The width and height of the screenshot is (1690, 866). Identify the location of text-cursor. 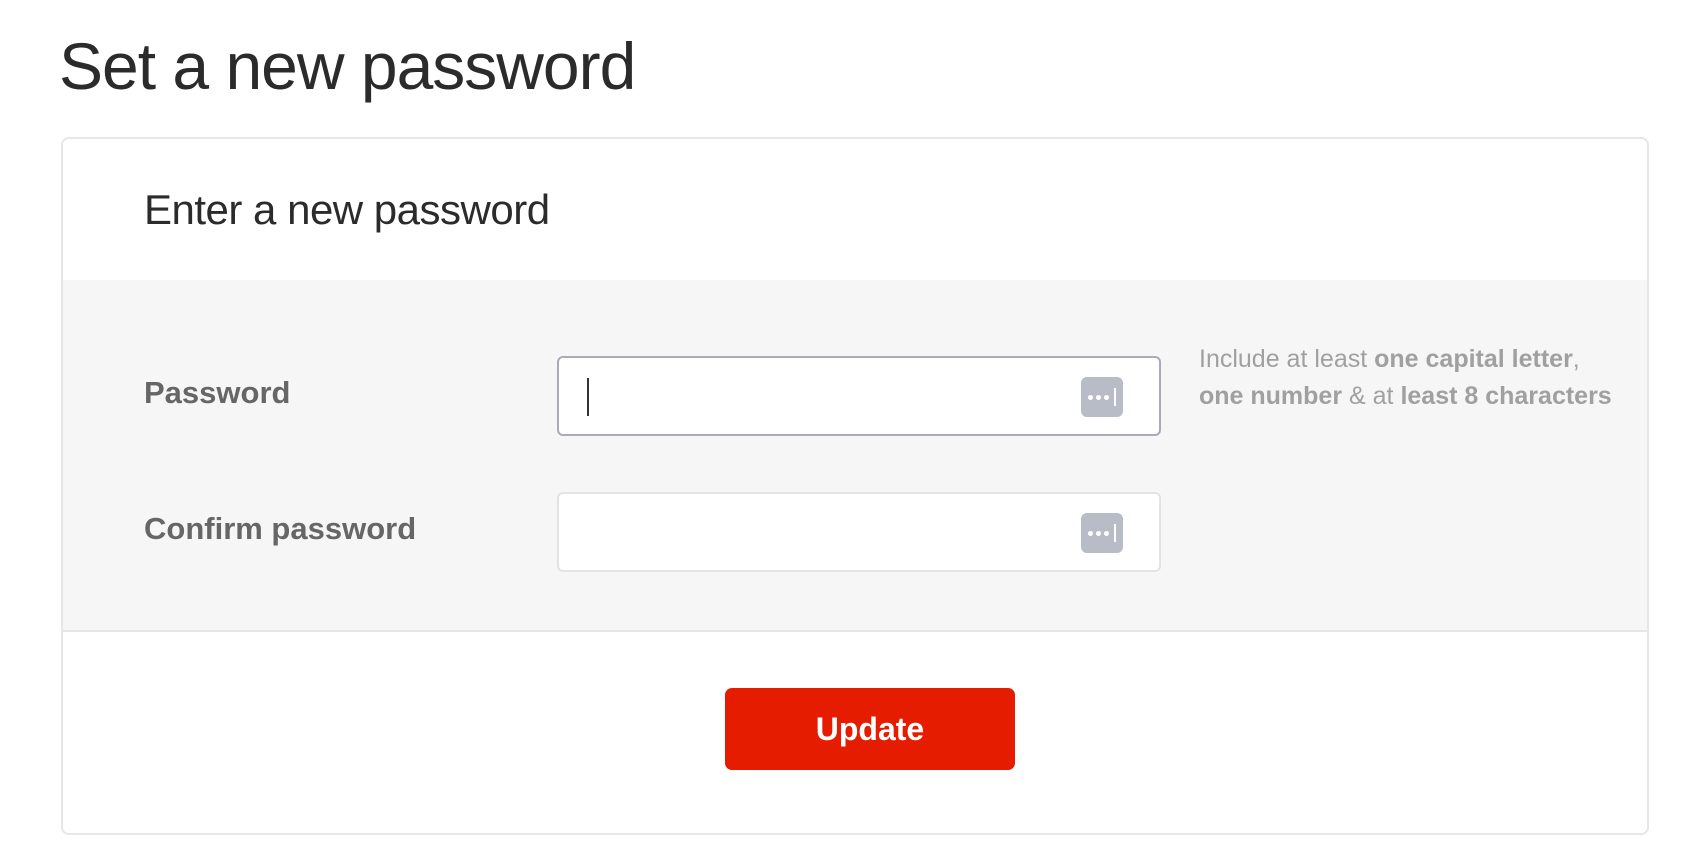
(588, 397).